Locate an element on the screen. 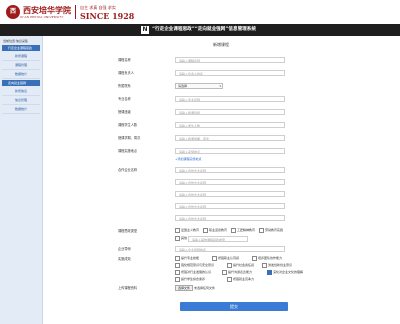 This screenshot has height=324, width=400. major-input: 请输入专业名称 is located at coordinates (230, 99).